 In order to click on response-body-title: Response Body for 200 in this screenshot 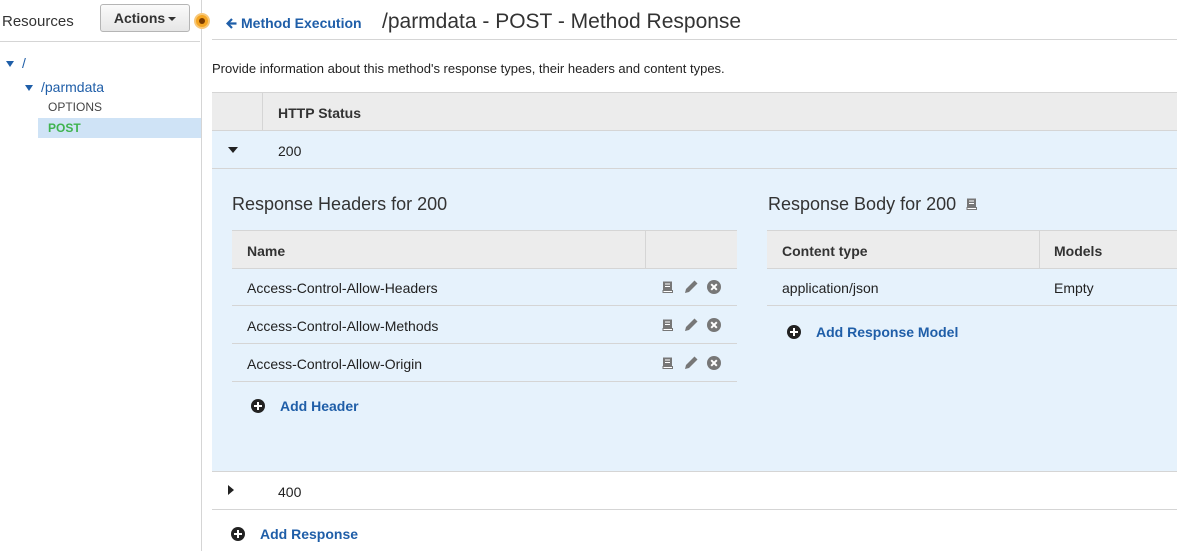, I will do `click(874, 204)`.